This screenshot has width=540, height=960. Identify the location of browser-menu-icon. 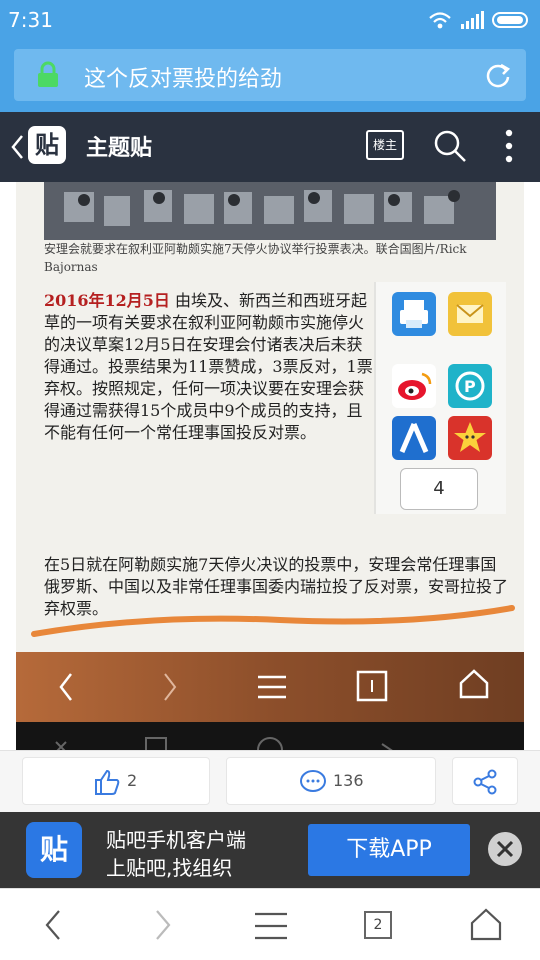
(271, 926).